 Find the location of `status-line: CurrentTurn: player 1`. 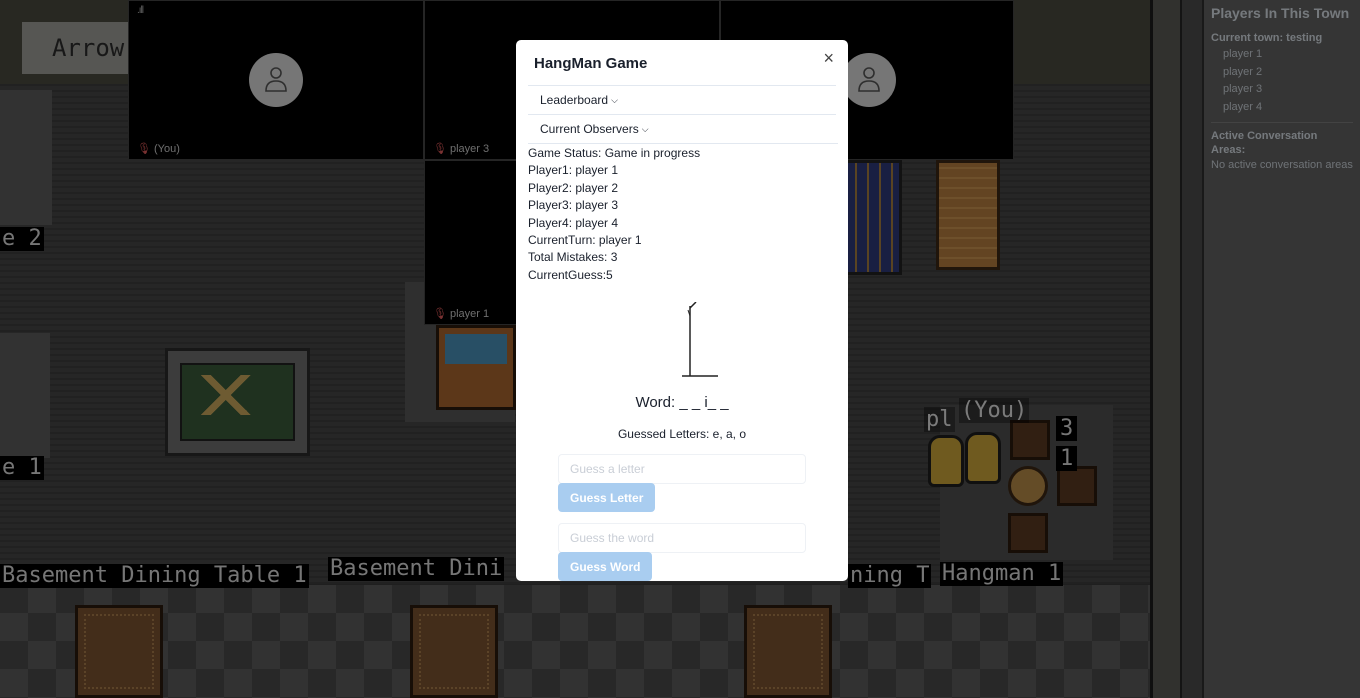

status-line: CurrentTurn: player 1 is located at coordinates (585, 240).